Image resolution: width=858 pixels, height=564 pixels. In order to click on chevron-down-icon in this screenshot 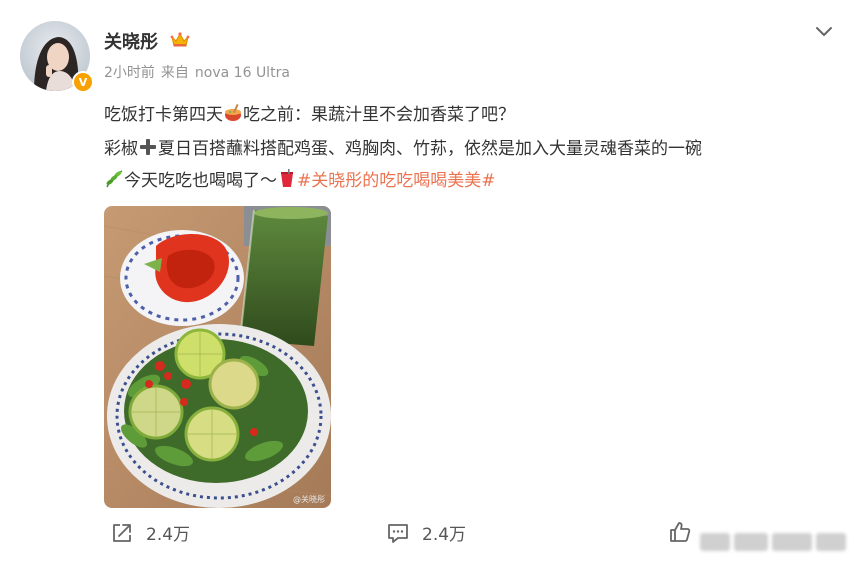, I will do `click(824, 32)`.